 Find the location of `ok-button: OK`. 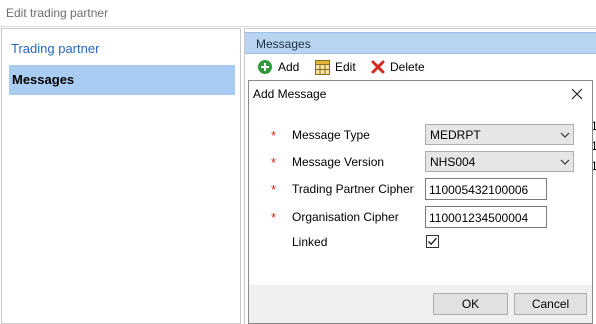

ok-button: OK is located at coordinates (470, 304).